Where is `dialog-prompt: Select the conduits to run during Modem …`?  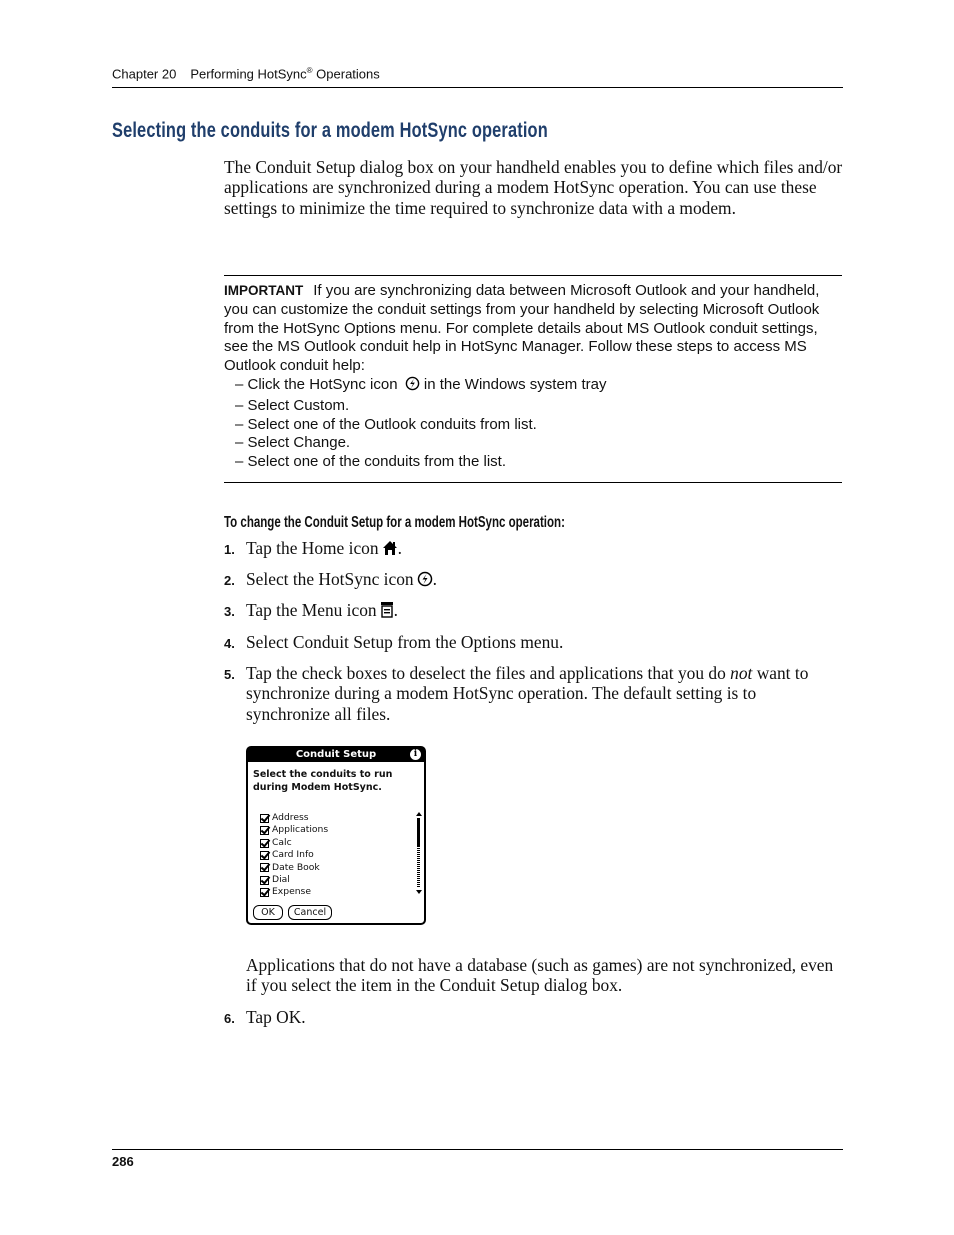
dialog-prompt: Select the conduits to run during Modem … is located at coordinates (323, 781).